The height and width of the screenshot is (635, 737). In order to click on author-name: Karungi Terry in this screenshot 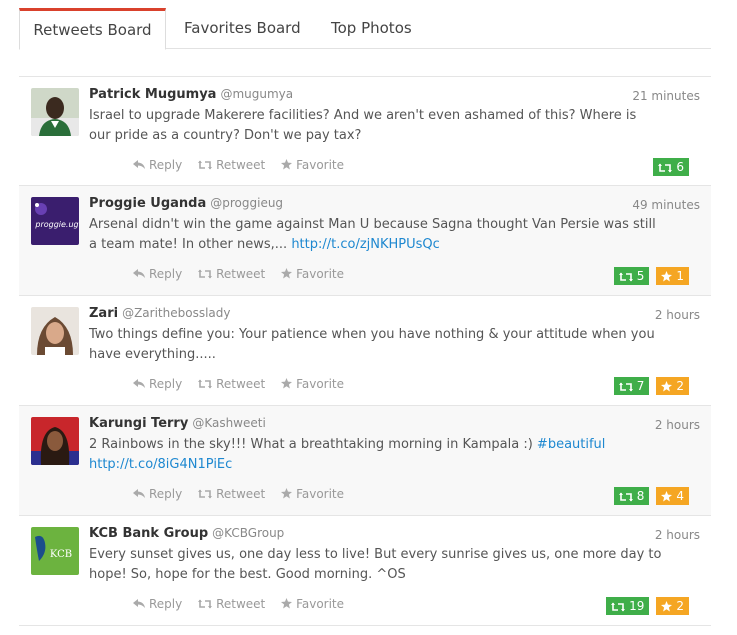, I will do `click(138, 423)`.